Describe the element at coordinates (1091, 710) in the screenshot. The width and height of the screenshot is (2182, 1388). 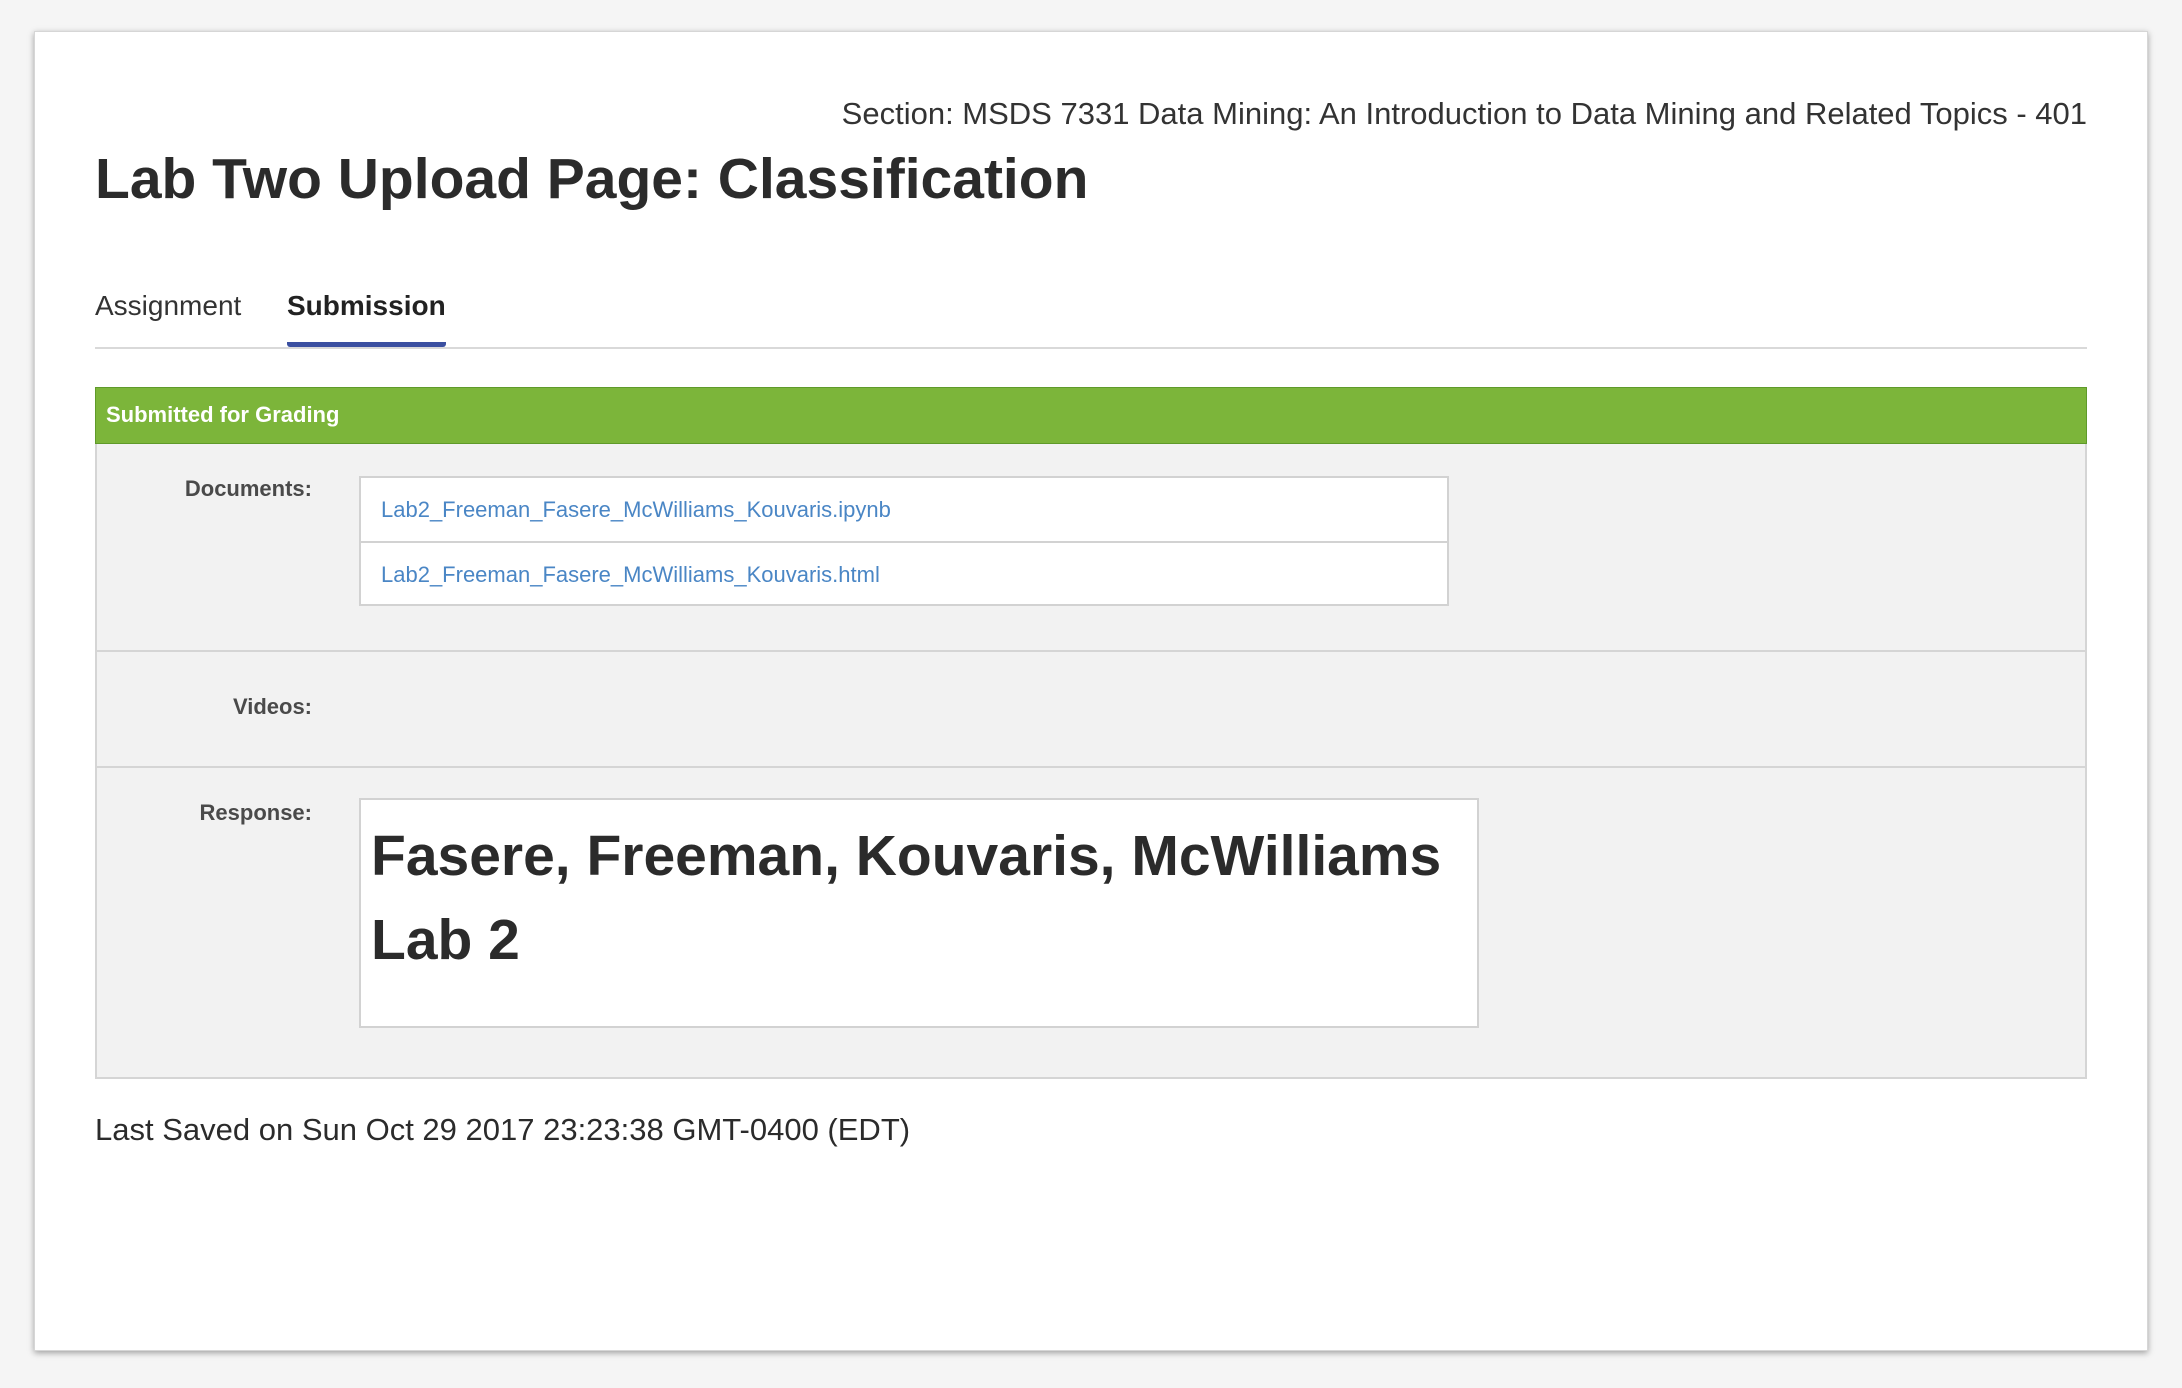
I see `videos-row: Videos:` at that location.